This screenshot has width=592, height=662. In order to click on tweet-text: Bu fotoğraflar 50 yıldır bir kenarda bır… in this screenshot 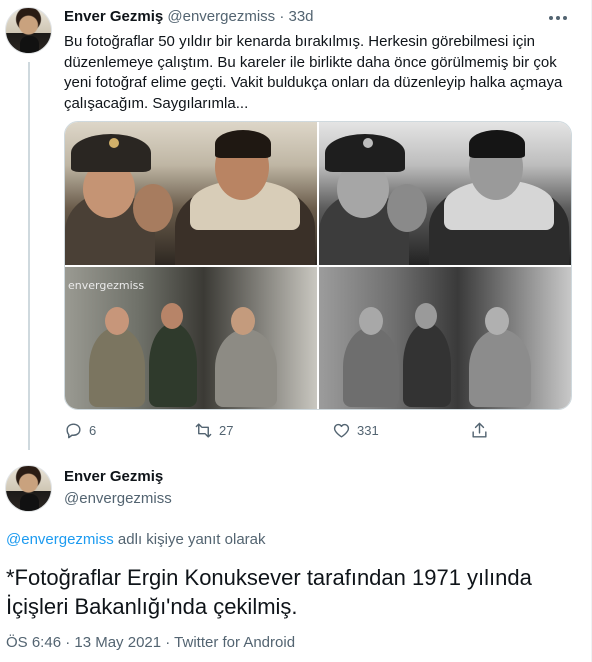, I will do `click(313, 72)`.